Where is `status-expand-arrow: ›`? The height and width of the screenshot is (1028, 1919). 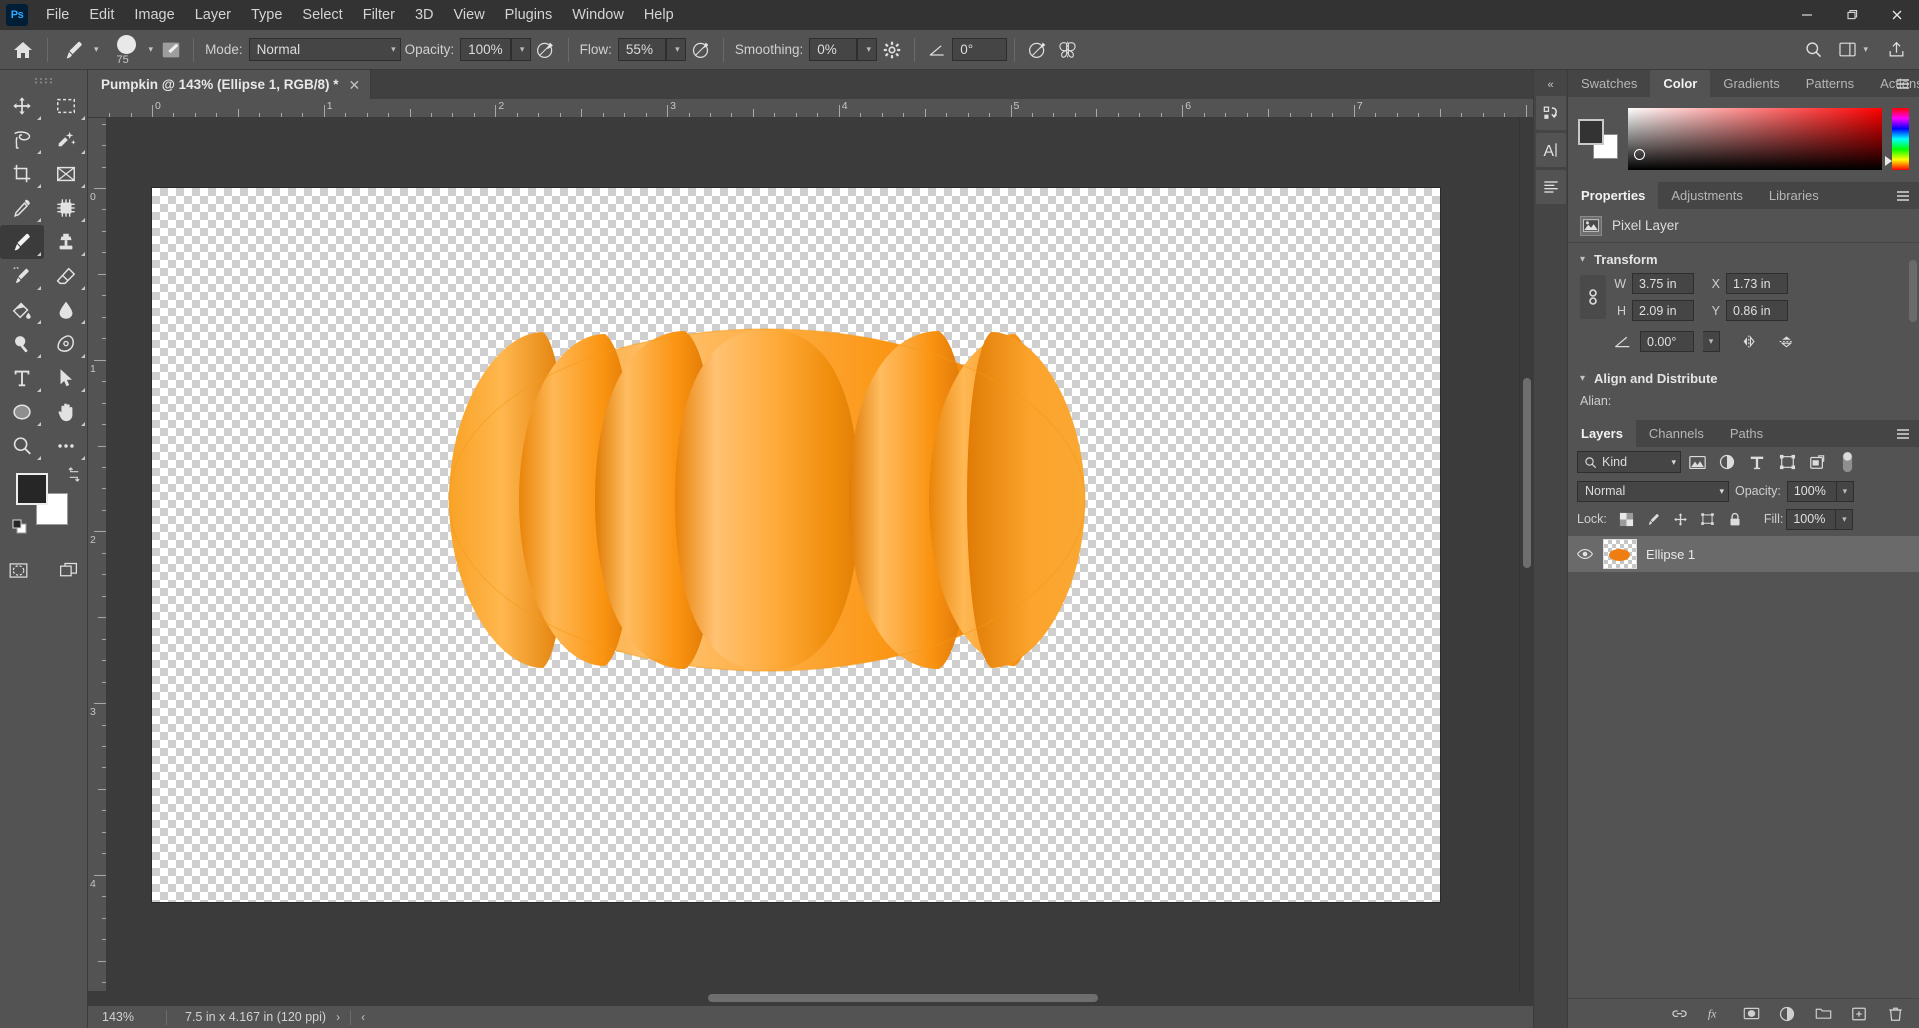
status-expand-arrow: › is located at coordinates (338, 1017).